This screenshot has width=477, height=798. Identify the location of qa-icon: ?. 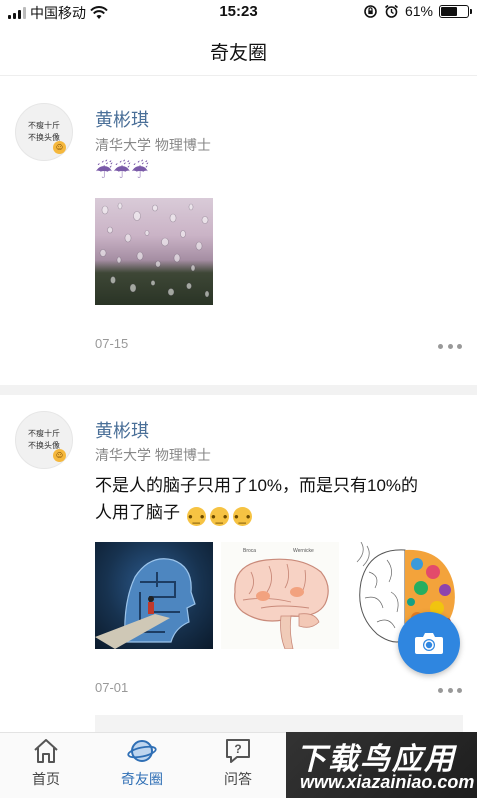
(238, 751).